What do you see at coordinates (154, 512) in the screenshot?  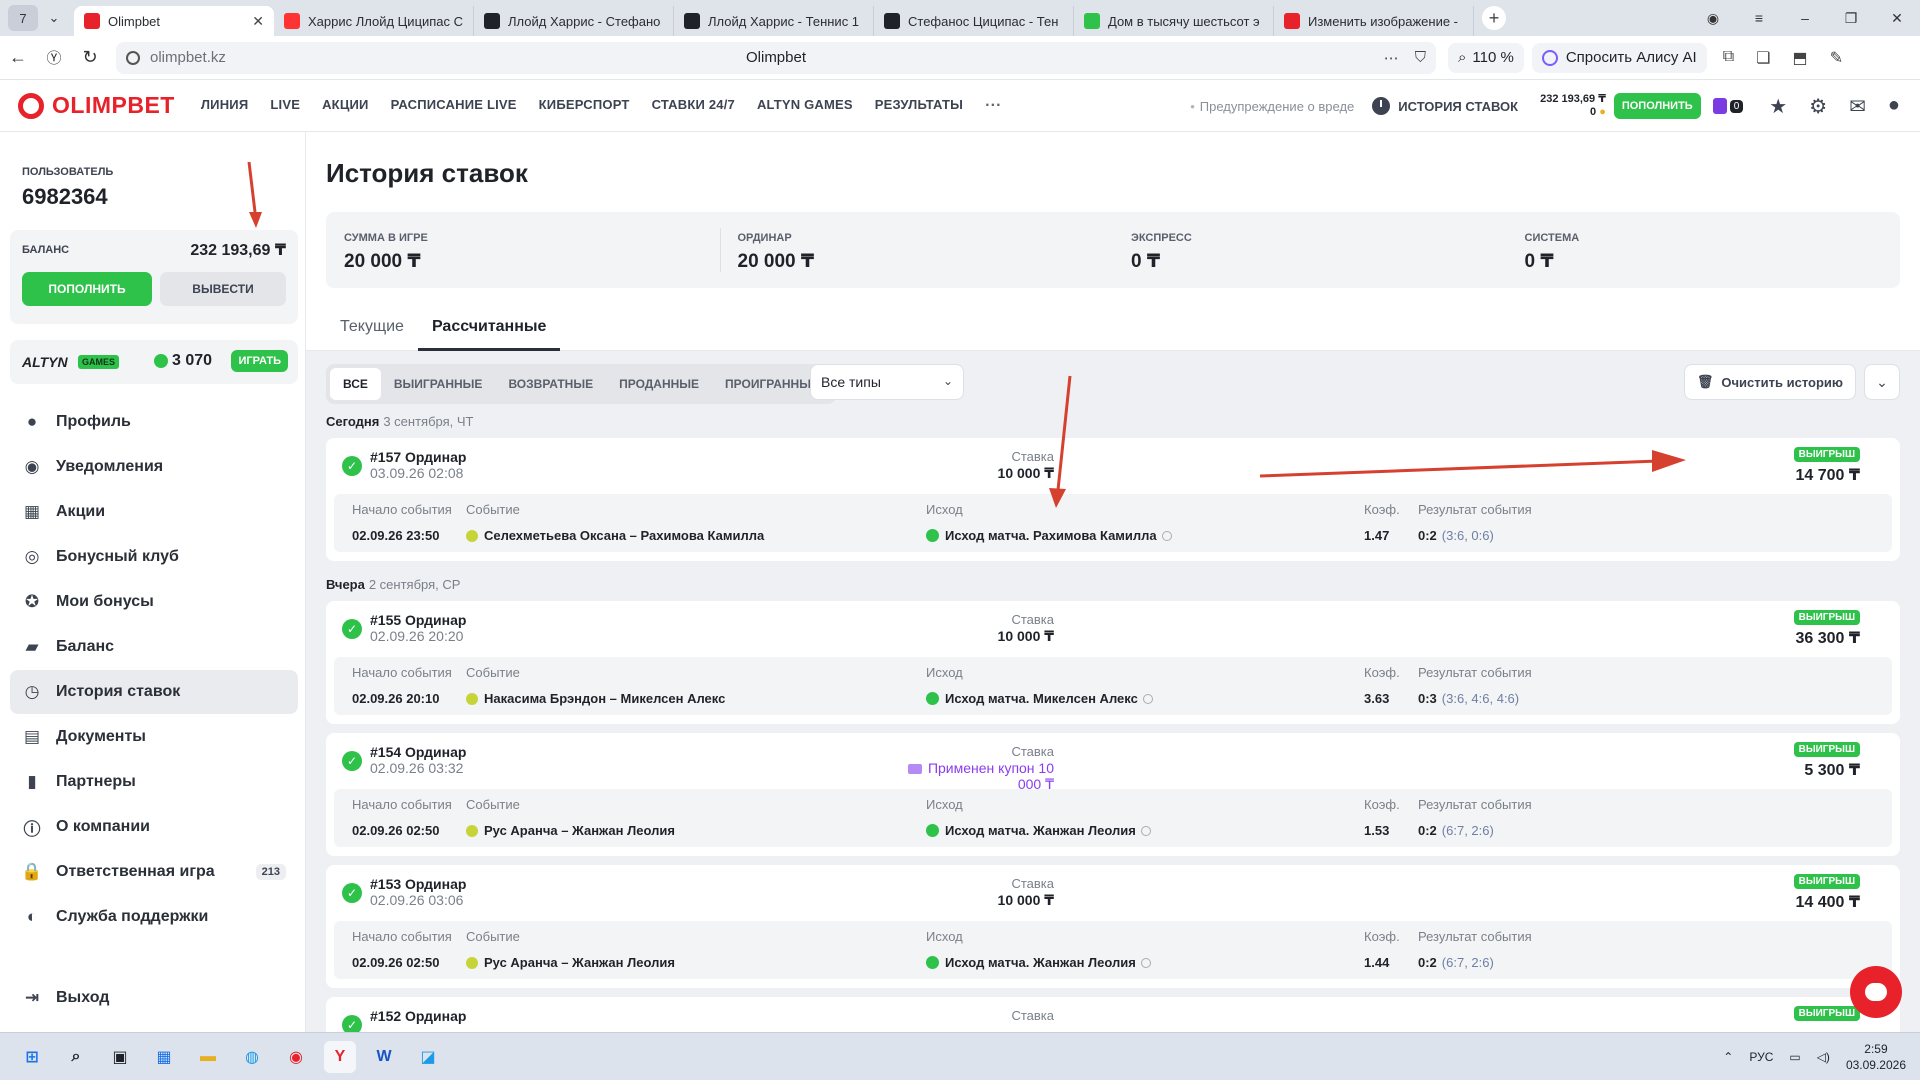 I see `sidebar-item: ▦ Акции` at bounding box center [154, 512].